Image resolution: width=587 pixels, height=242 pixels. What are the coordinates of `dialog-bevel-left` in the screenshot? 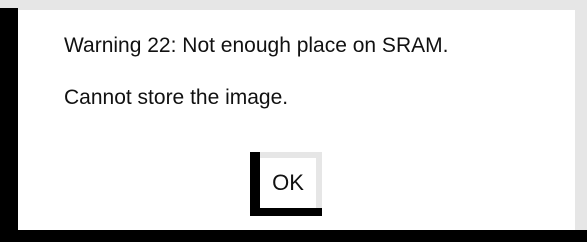 It's located at (9, 125).